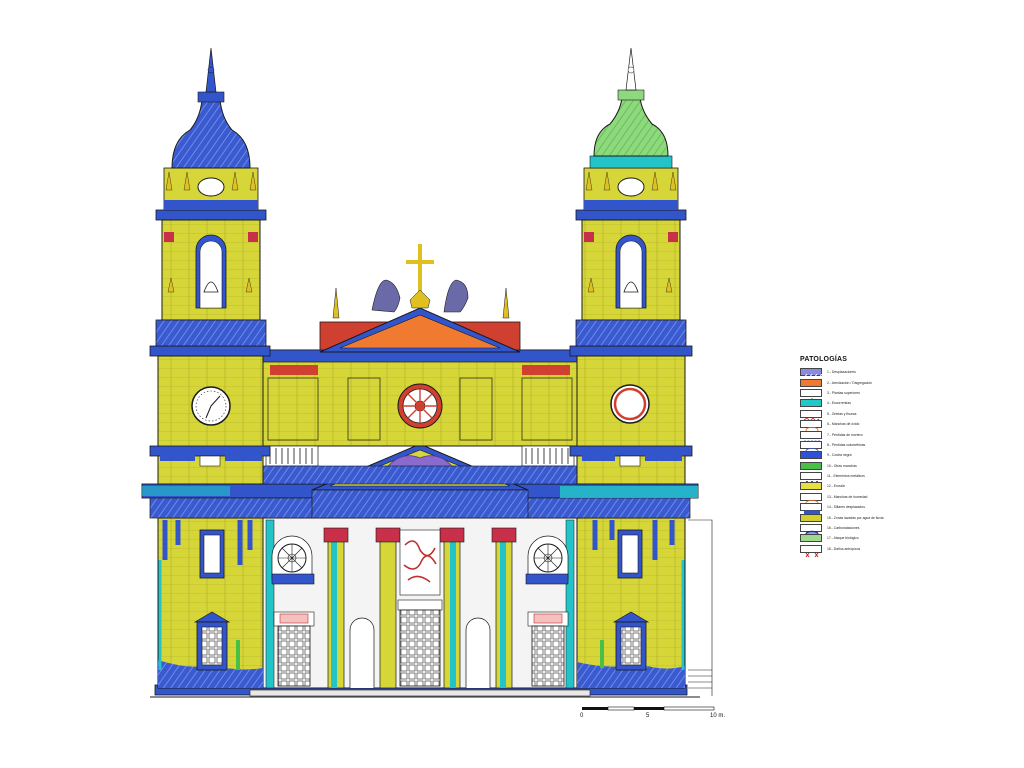  What do you see at coordinates (842, 413) in the screenshot?
I see `legend-label: 5.- Grietas y fisuras` at bounding box center [842, 413].